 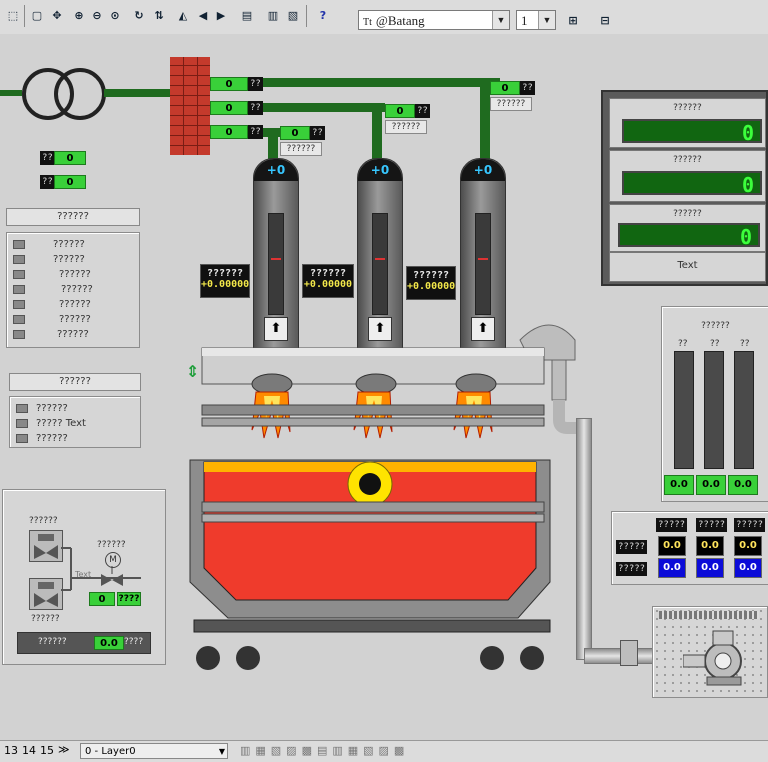 I want to click on align-icon: ⊞, so click(x=573, y=21).